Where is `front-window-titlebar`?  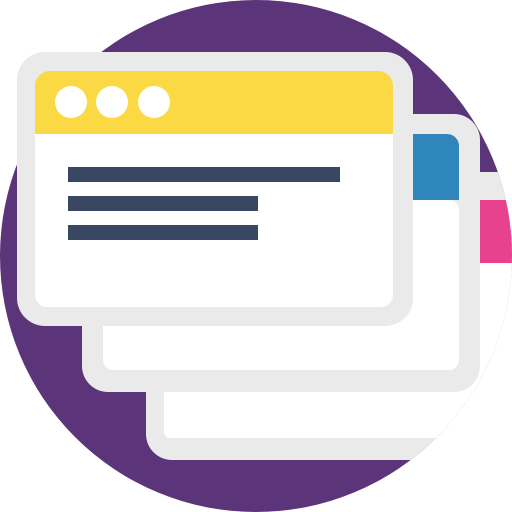 front-window-titlebar is located at coordinates (214, 102).